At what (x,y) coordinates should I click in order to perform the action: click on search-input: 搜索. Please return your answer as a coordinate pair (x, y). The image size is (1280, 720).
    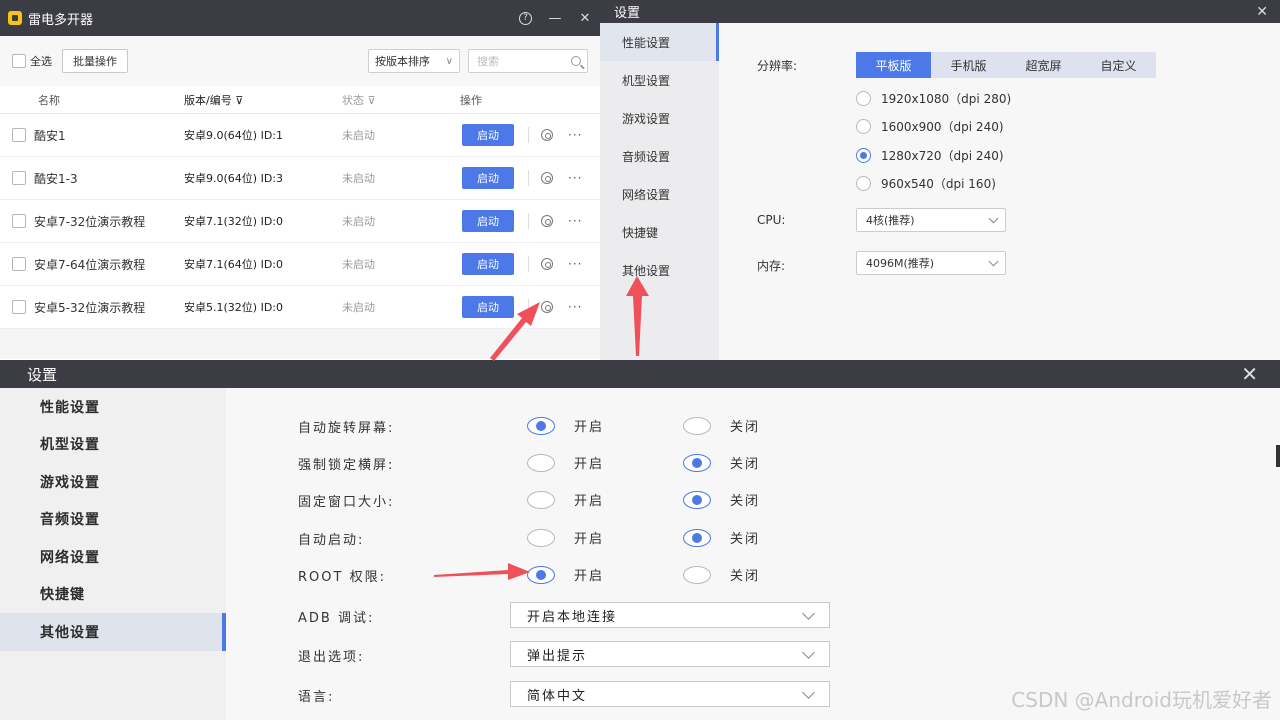
    Looking at the image, I should click on (528, 61).